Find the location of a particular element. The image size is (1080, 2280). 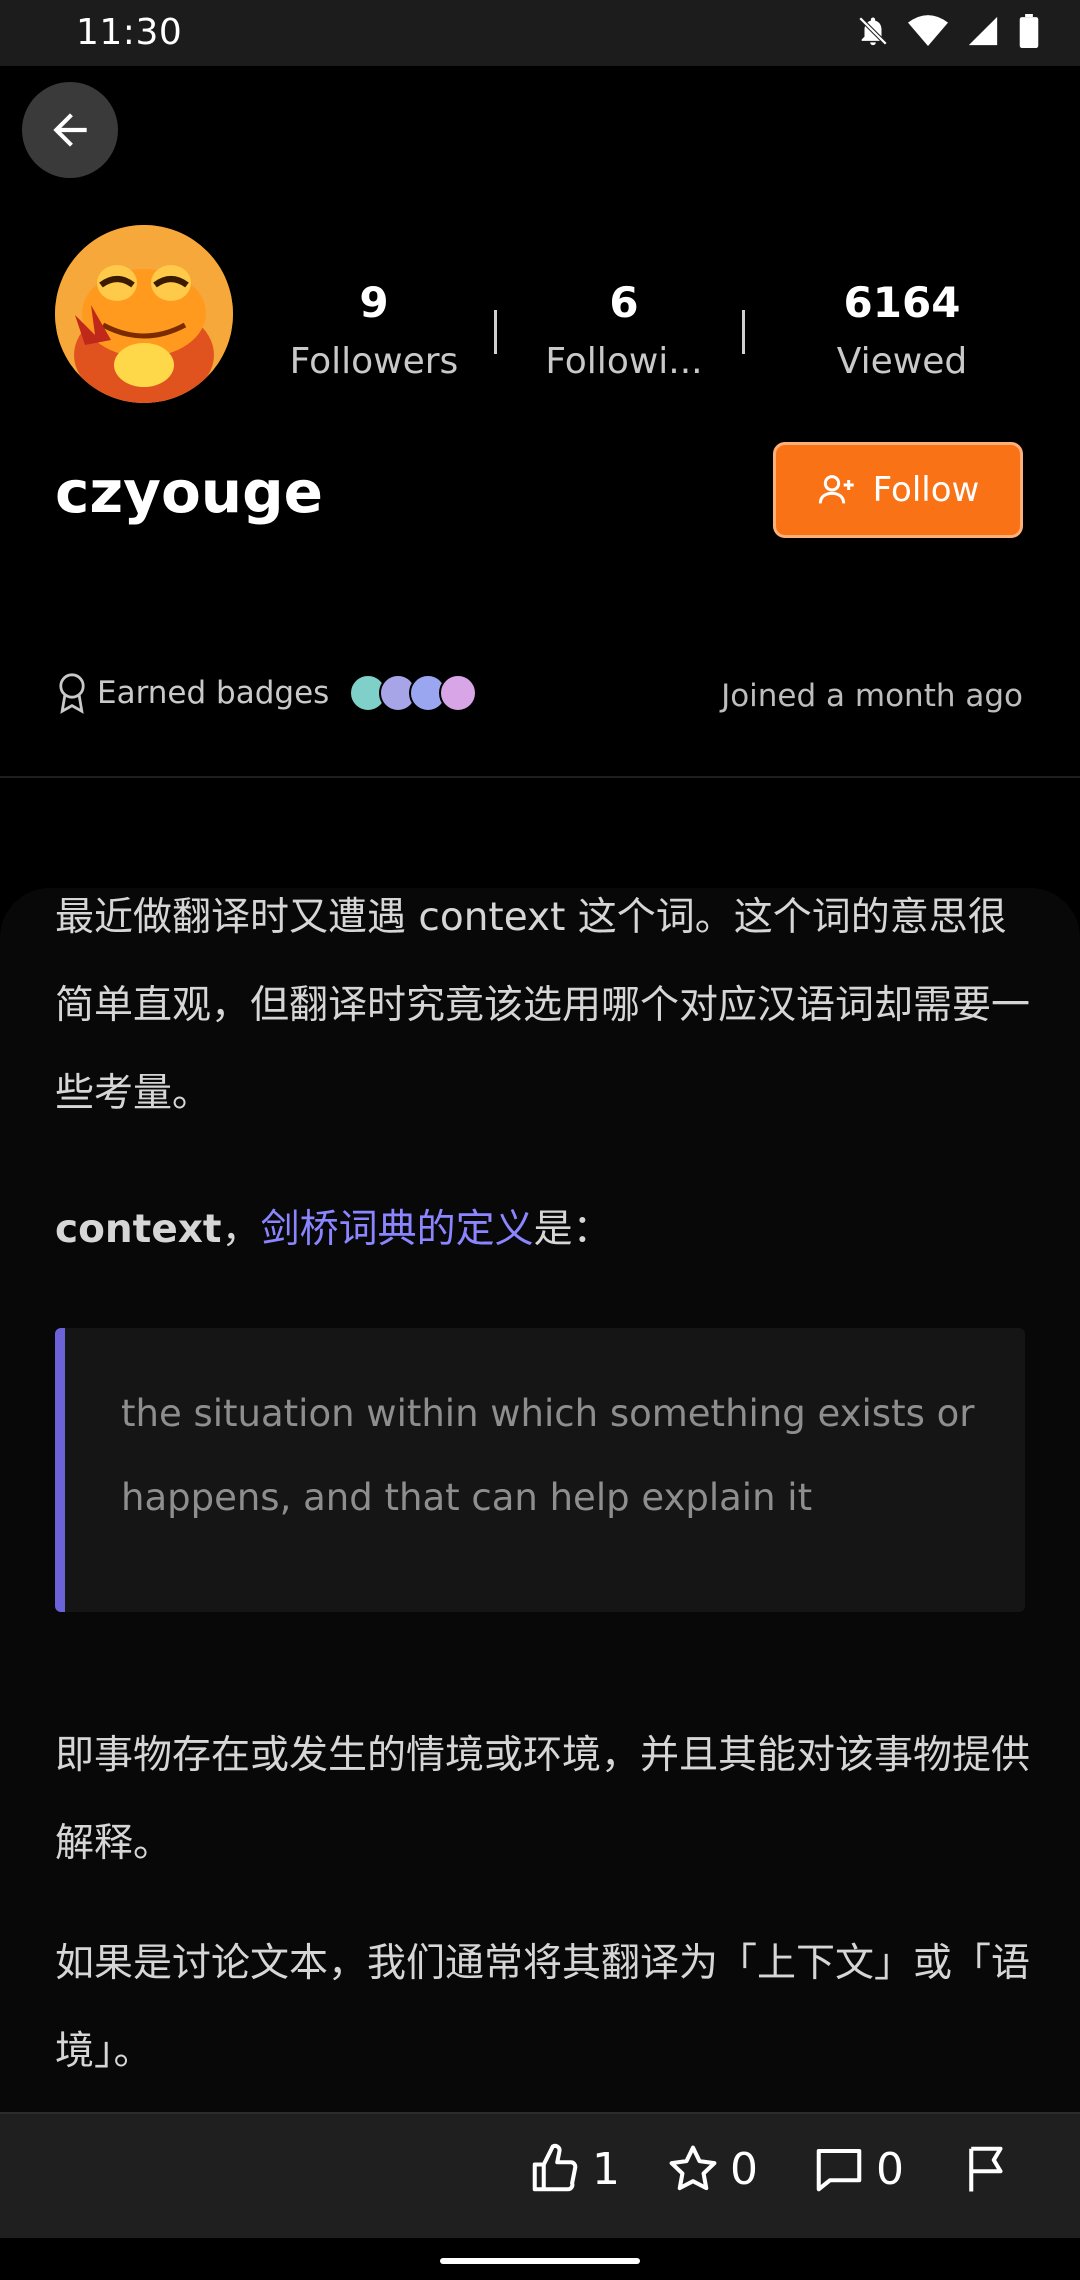

paragraph-2: context，剑桥词典的定义是： is located at coordinates (545, 1230).